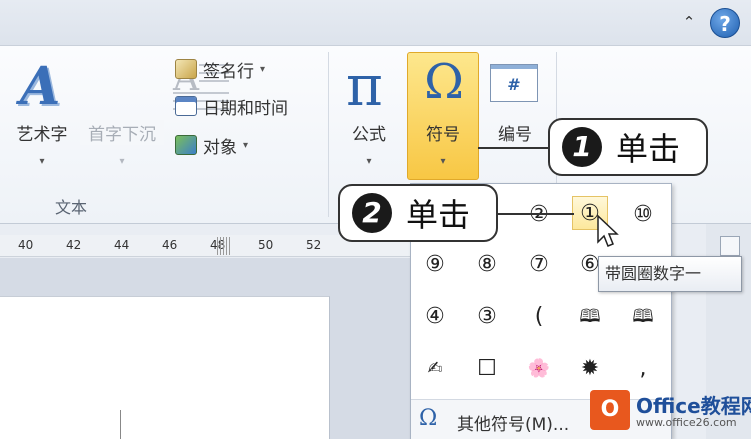  I want to click on mouse-pointer-icon, so click(608, 230).